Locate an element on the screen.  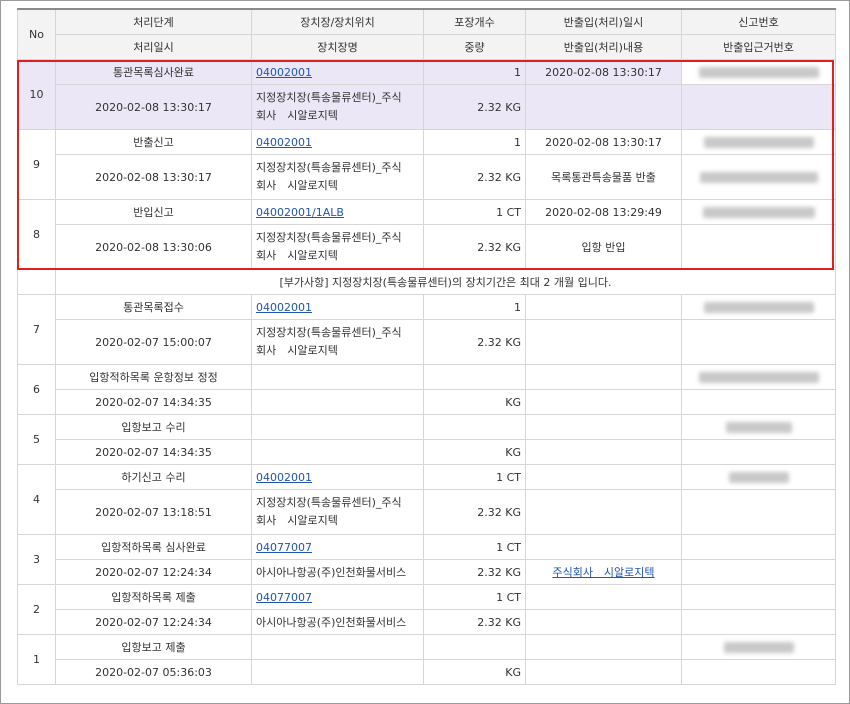
header-declaration-no: 신고번호 is located at coordinates (758, 21).